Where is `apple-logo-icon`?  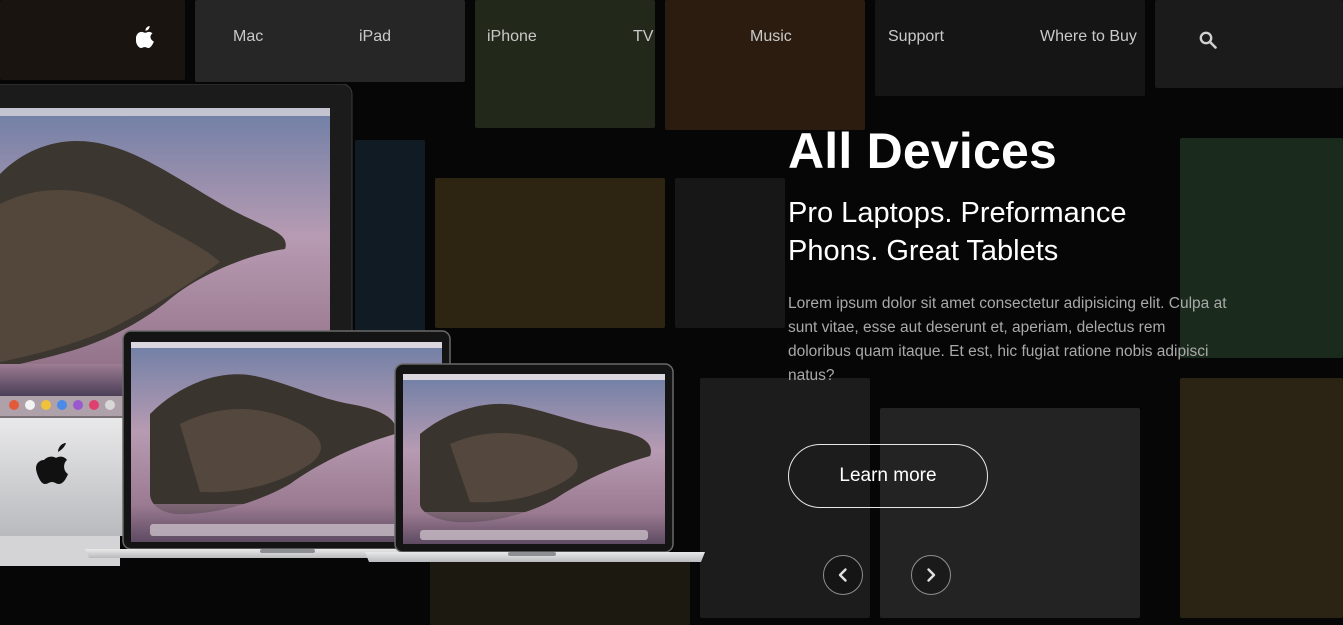 apple-logo-icon is located at coordinates (146, 37).